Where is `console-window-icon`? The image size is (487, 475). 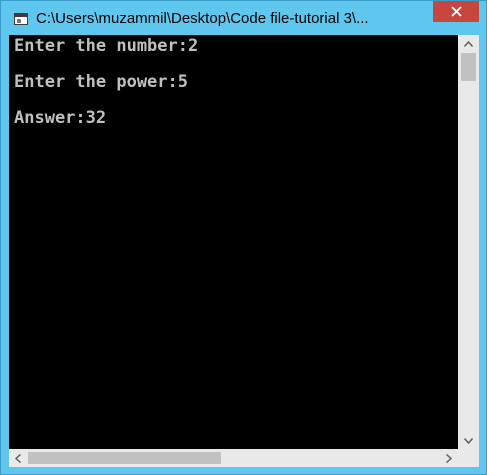 console-window-icon is located at coordinates (21, 19).